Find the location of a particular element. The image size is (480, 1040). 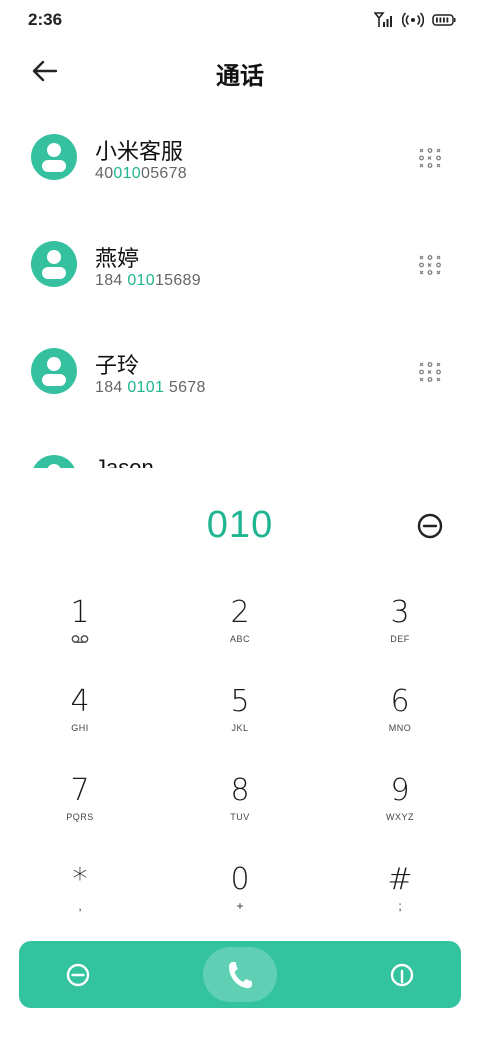

key-digit: 0 is located at coordinates (240, 879).